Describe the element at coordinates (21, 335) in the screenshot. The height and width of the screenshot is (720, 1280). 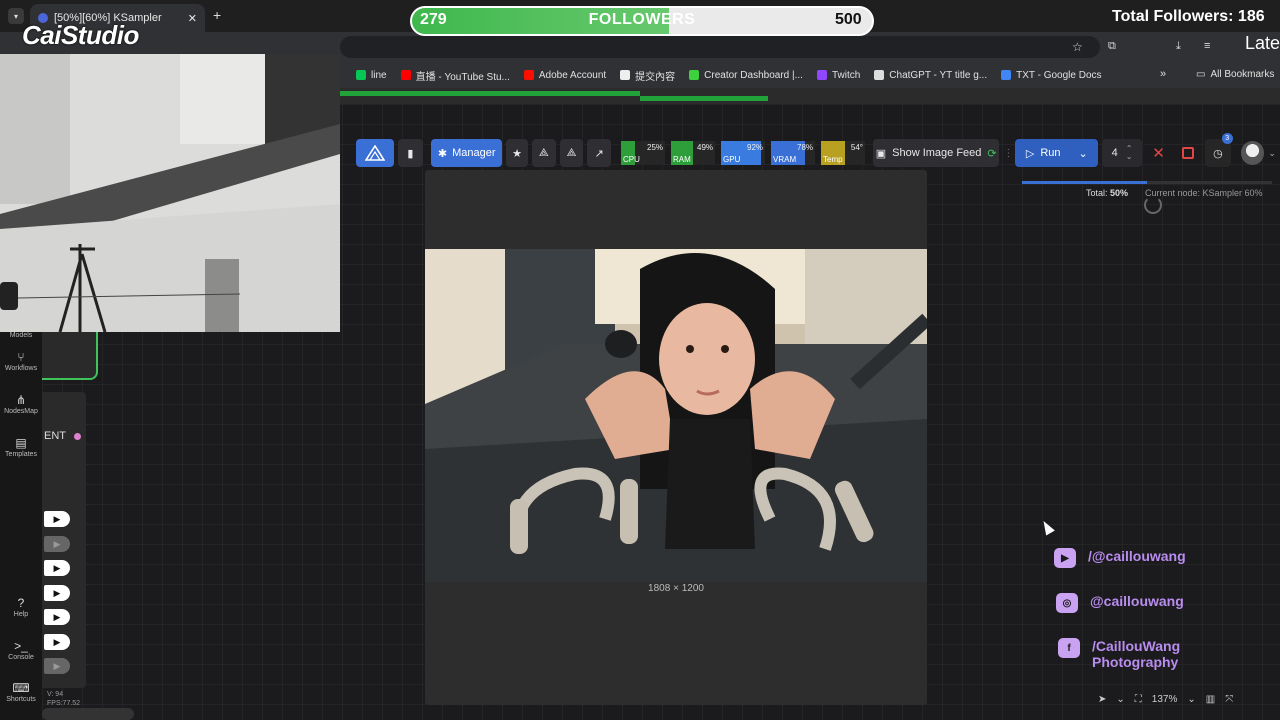
I see `sidebar-item-models: Models` at that location.